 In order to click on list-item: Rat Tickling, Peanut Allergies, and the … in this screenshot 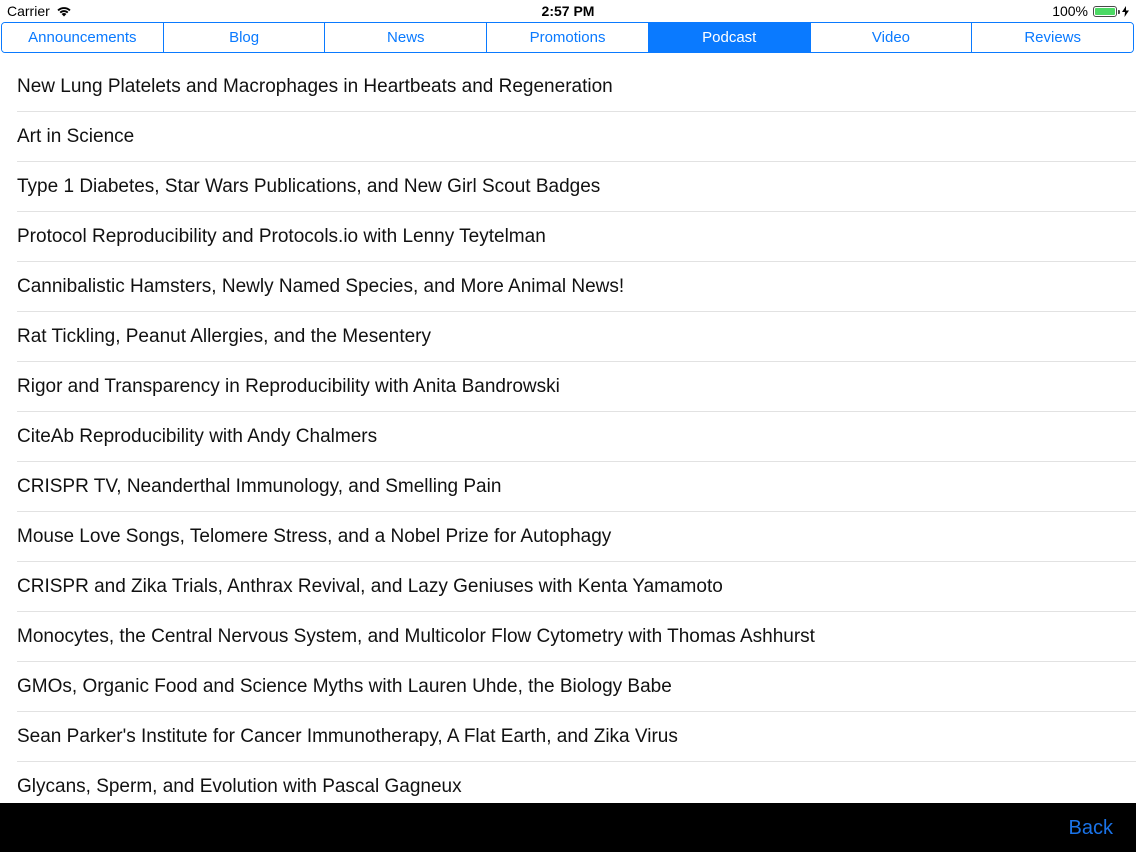, I will do `click(576, 337)`.